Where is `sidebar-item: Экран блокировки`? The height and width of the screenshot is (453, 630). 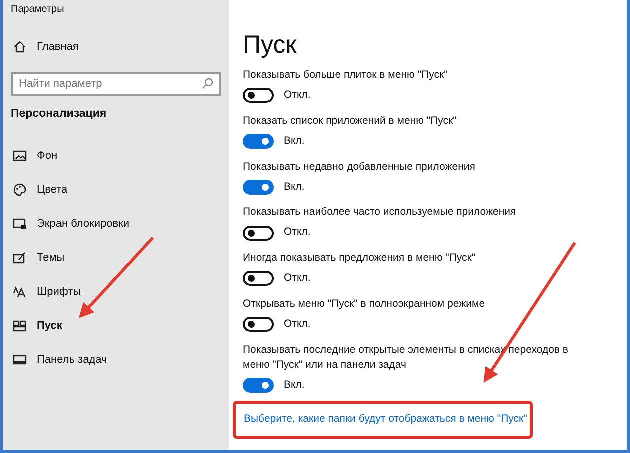
sidebar-item: Экран блокировки is located at coordinates (116, 224).